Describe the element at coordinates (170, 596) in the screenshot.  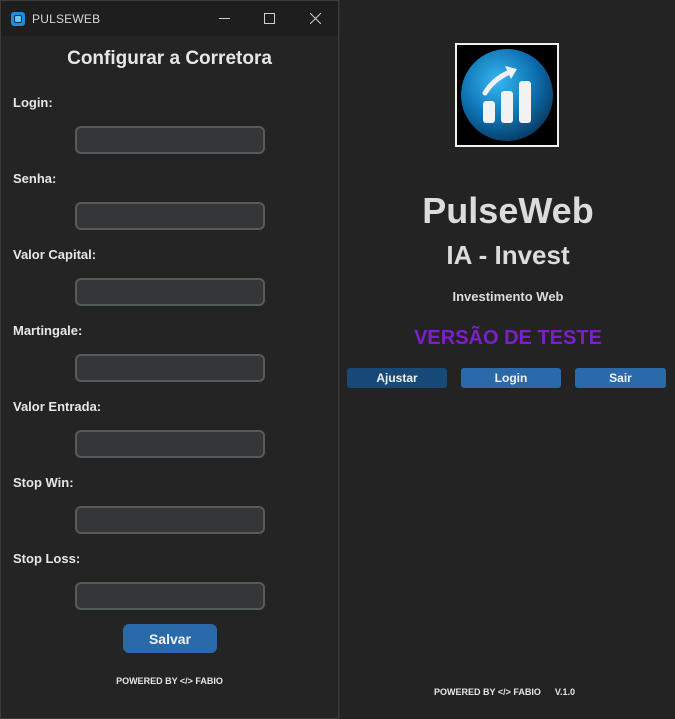
I see `stop-loss-input` at that location.